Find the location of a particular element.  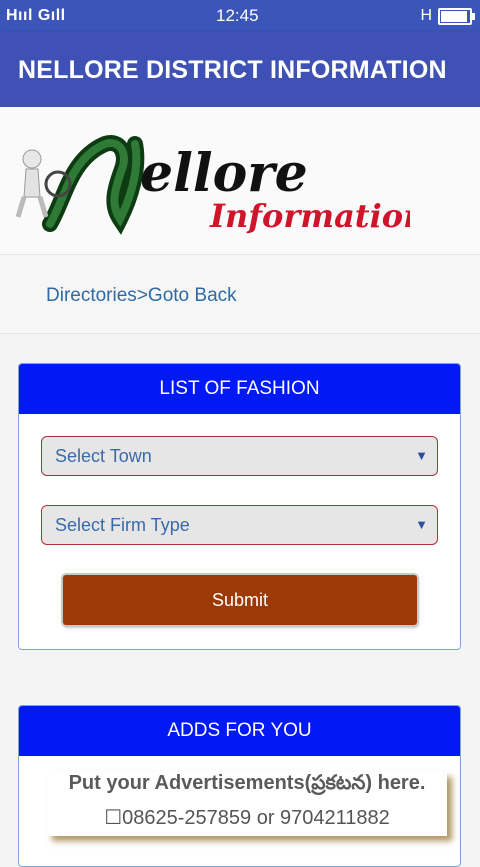

nellore-logo: ellore Information is located at coordinates (212, 185).